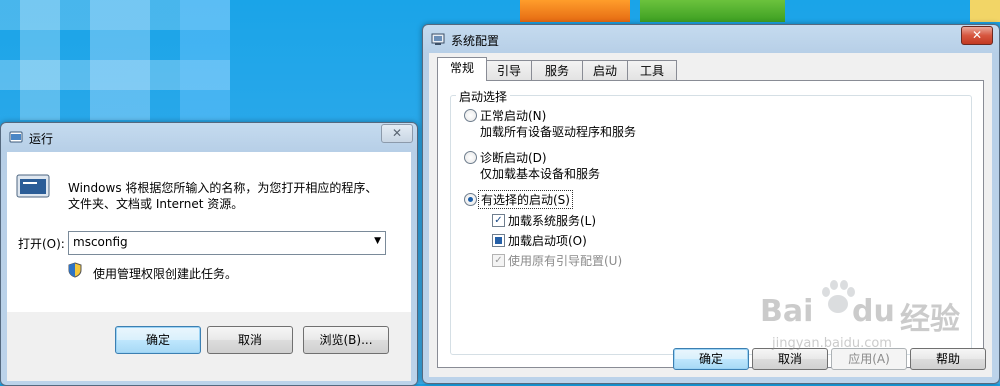 The width and height of the screenshot is (1000, 386). What do you see at coordinates (498, 220) in the screenshot?
I see `load-system-services-checkbox: ✓` at bounding box center [498, 220].